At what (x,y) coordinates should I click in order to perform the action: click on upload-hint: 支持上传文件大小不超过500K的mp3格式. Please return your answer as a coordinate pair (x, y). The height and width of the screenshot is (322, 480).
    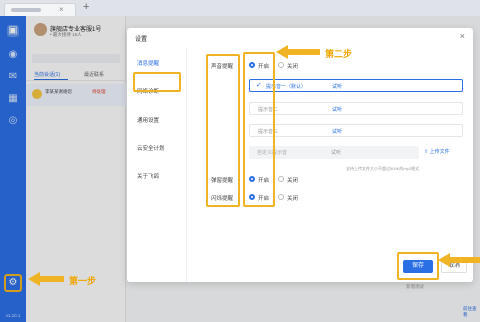
    Looking at the image, I should click on (383, 168).